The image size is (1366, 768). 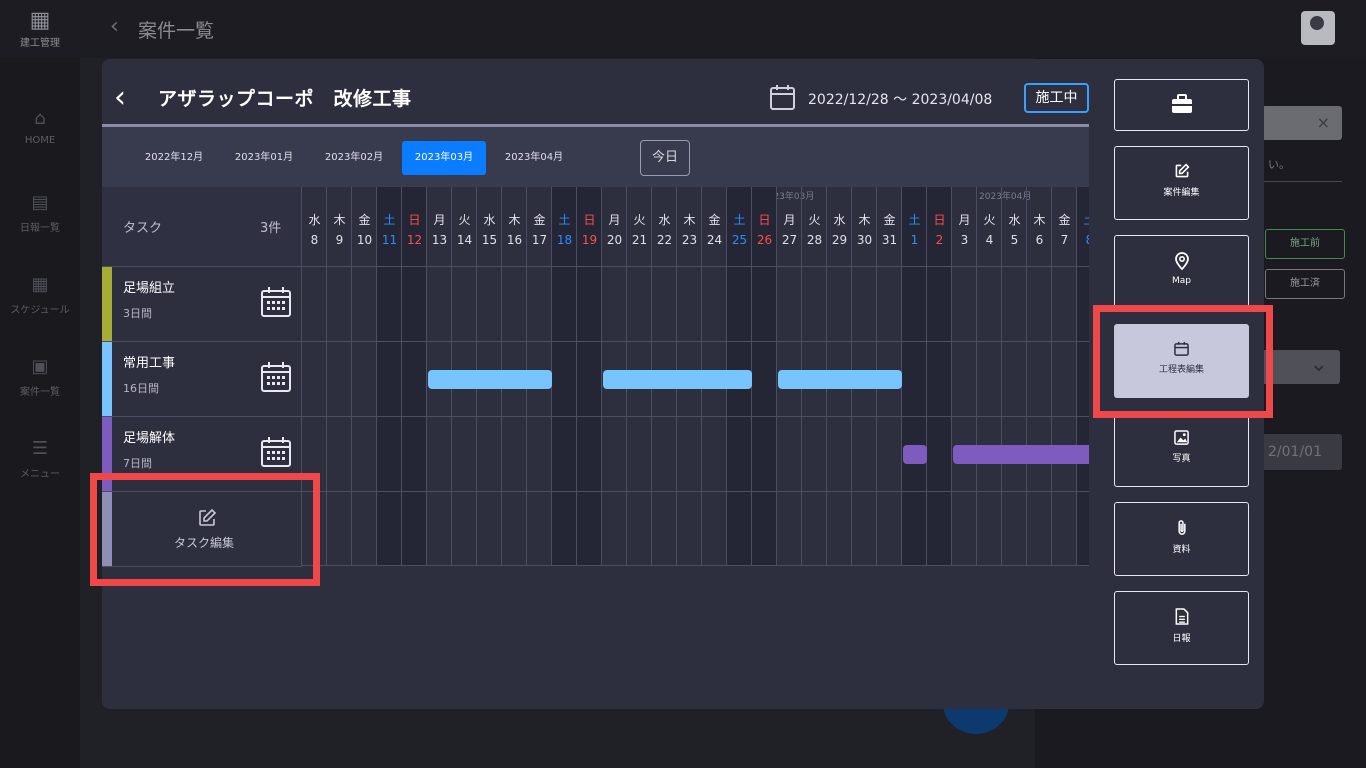 What do you see at coordinates (107, 379) in the screenshot?
I see `task-color-bar` at bounding box center [107, 379].